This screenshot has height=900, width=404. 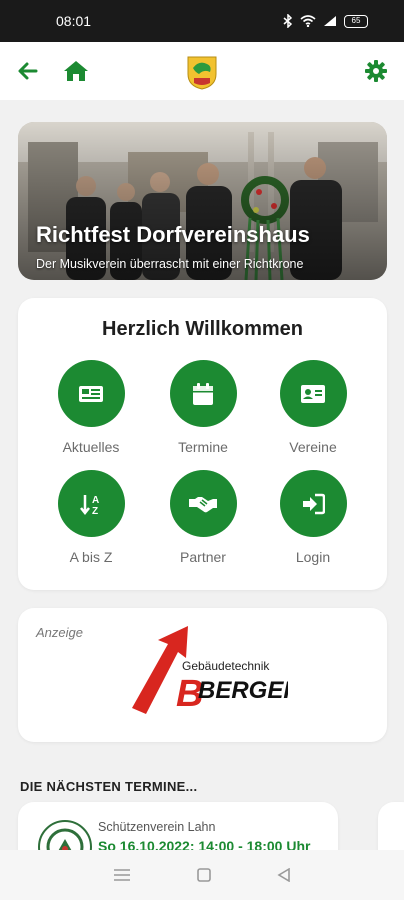 I want to click on ad-label: Anzeige, so click(x=59, y=632).